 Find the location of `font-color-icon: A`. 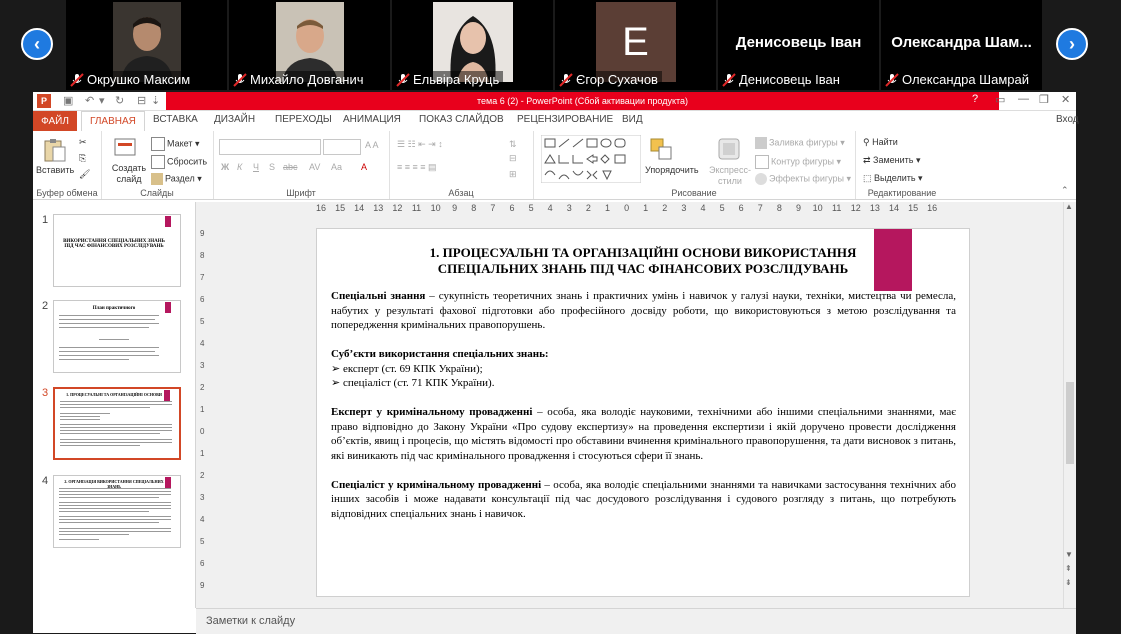

font-color-icon: A is located at coordinates (364, 167).